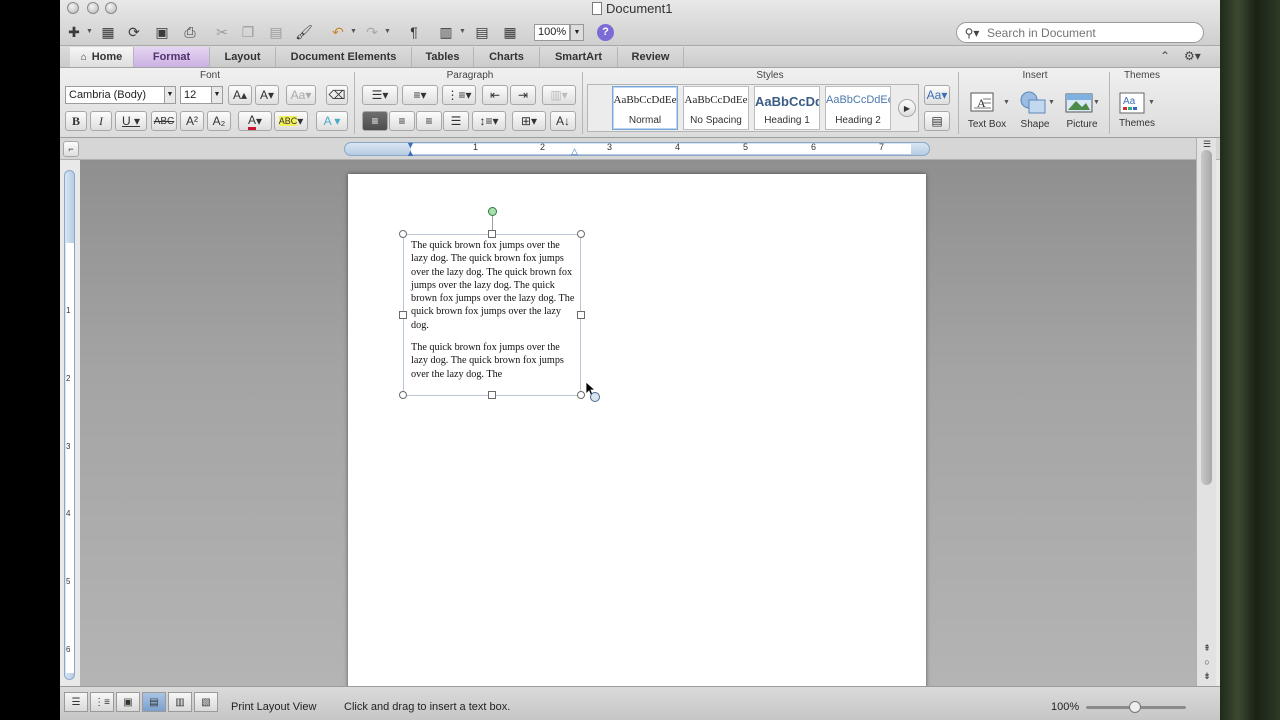  Describe the element at coordinates (1207, 144) in the screenshot. I see `view-options-icon: ☰` at that location.